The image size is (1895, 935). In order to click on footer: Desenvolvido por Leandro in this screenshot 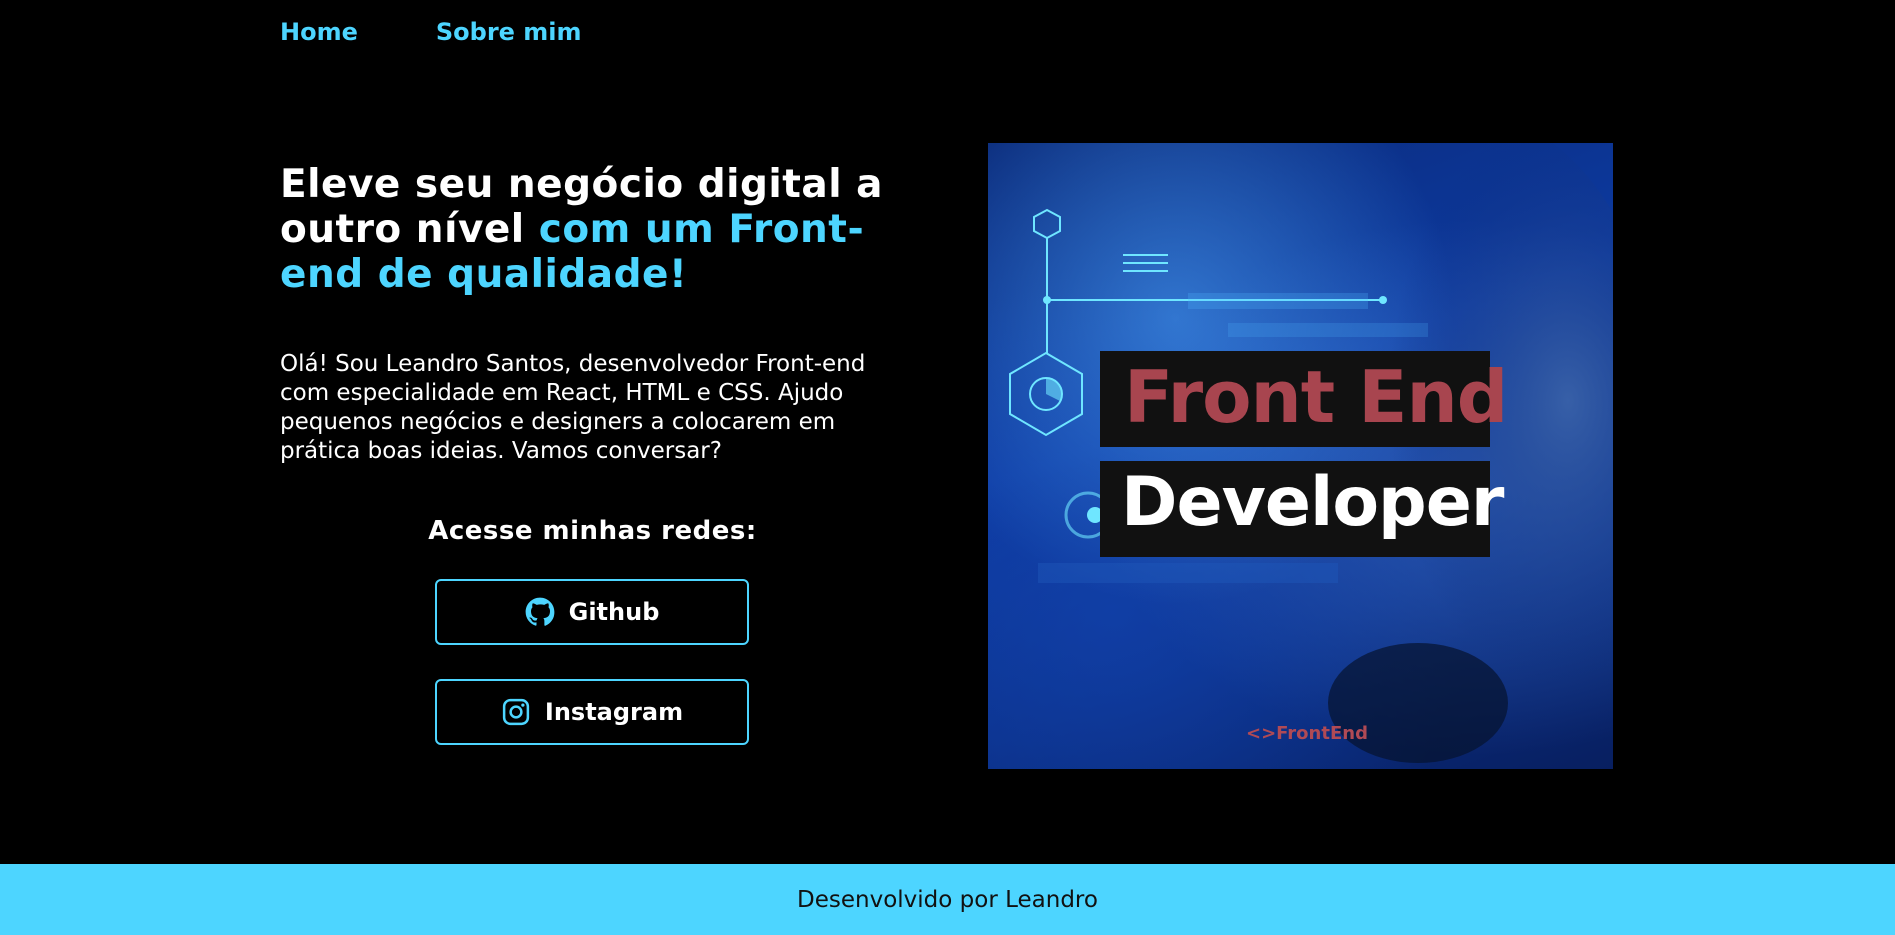, I will do `click(947, 899)`.